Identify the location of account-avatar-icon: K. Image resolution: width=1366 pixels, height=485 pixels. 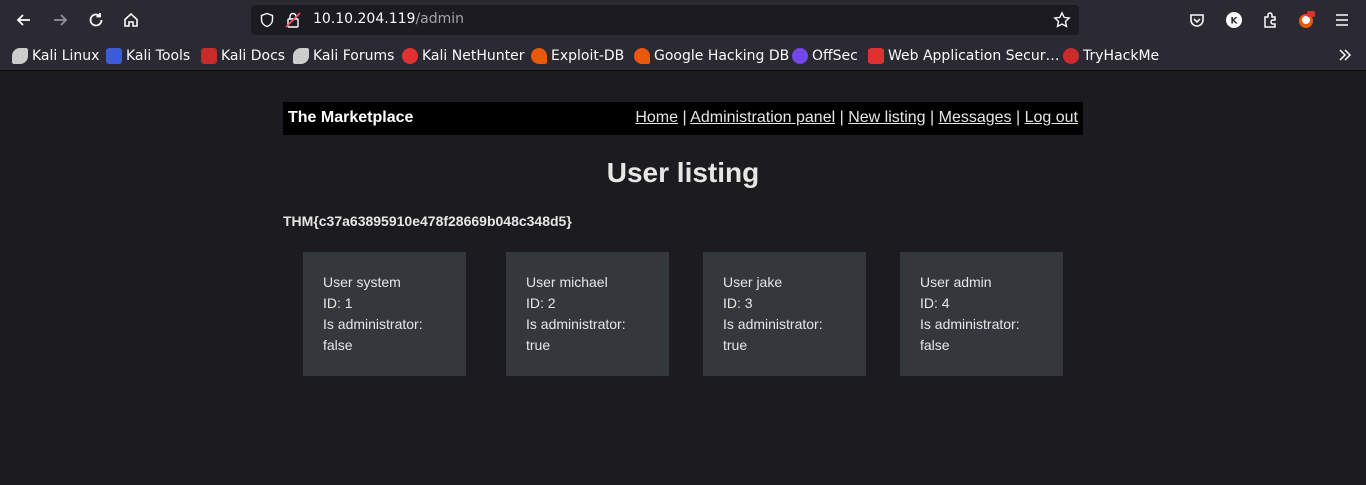
(1234, 20).